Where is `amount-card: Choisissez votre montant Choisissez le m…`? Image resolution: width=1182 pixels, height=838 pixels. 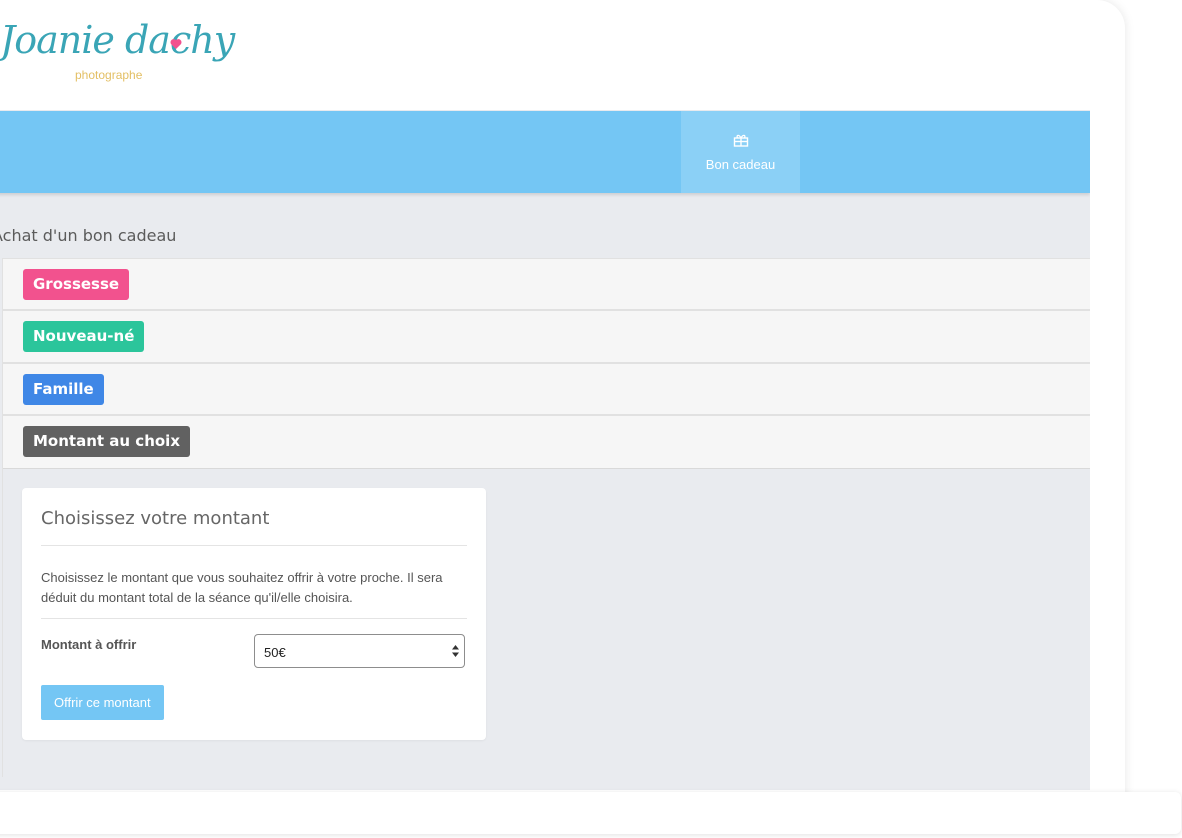 amount-card: Choisissez votre montant Choisissez le m… is located at coordinates (254, 614).